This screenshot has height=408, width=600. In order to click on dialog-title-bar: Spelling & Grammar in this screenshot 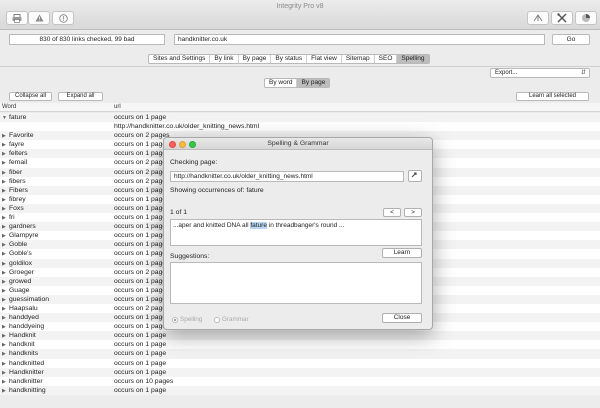, I will do `click(298, 144)`.